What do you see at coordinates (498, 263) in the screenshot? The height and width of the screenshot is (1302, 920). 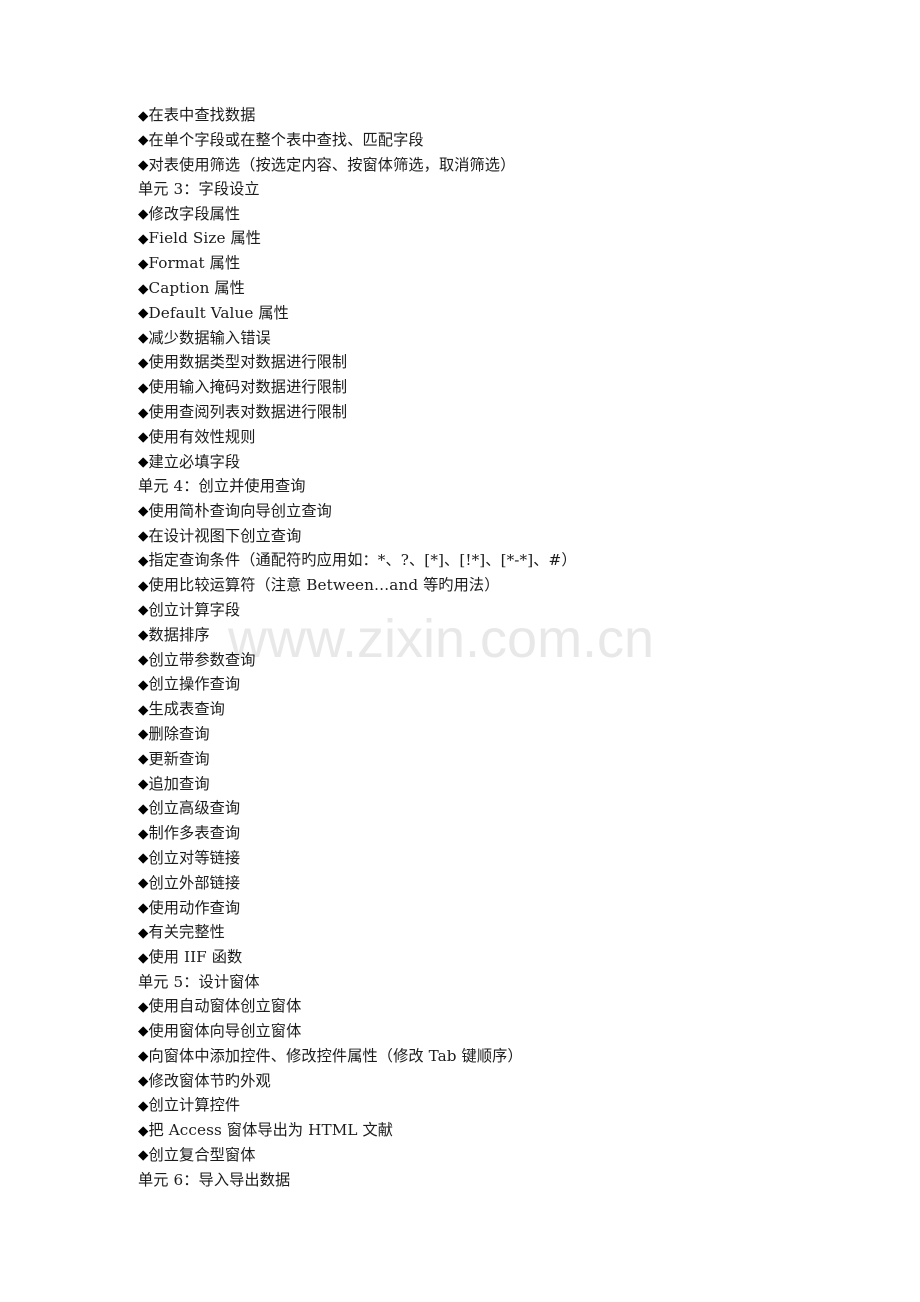 I see `outline-item: ◆Format 属性` at bounding box center [498, 263].